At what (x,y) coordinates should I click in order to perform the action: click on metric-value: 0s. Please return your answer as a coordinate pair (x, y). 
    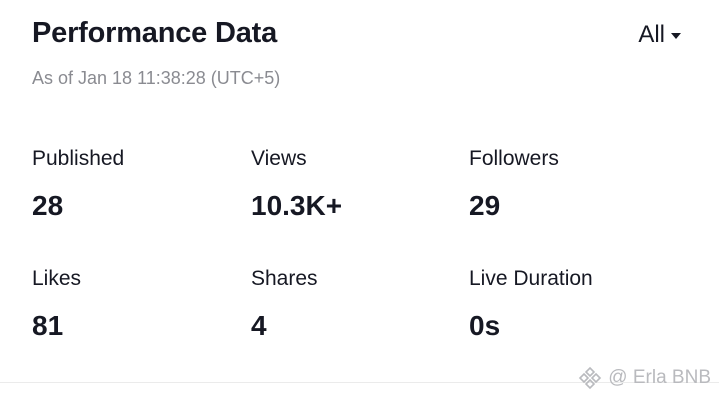
    Looking at the image, I should click on (485, 325).